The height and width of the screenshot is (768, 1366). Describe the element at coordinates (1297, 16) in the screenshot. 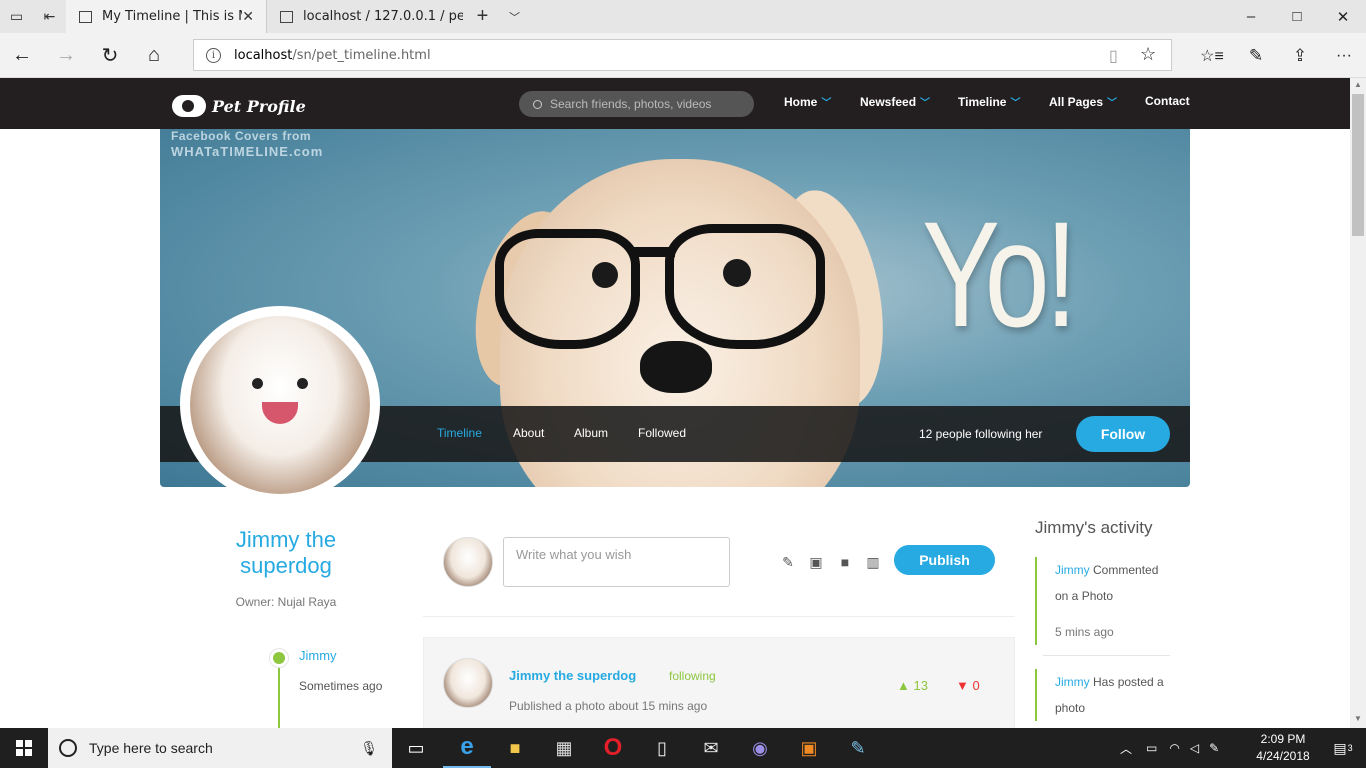

I see `maximize-button: □` at that location.